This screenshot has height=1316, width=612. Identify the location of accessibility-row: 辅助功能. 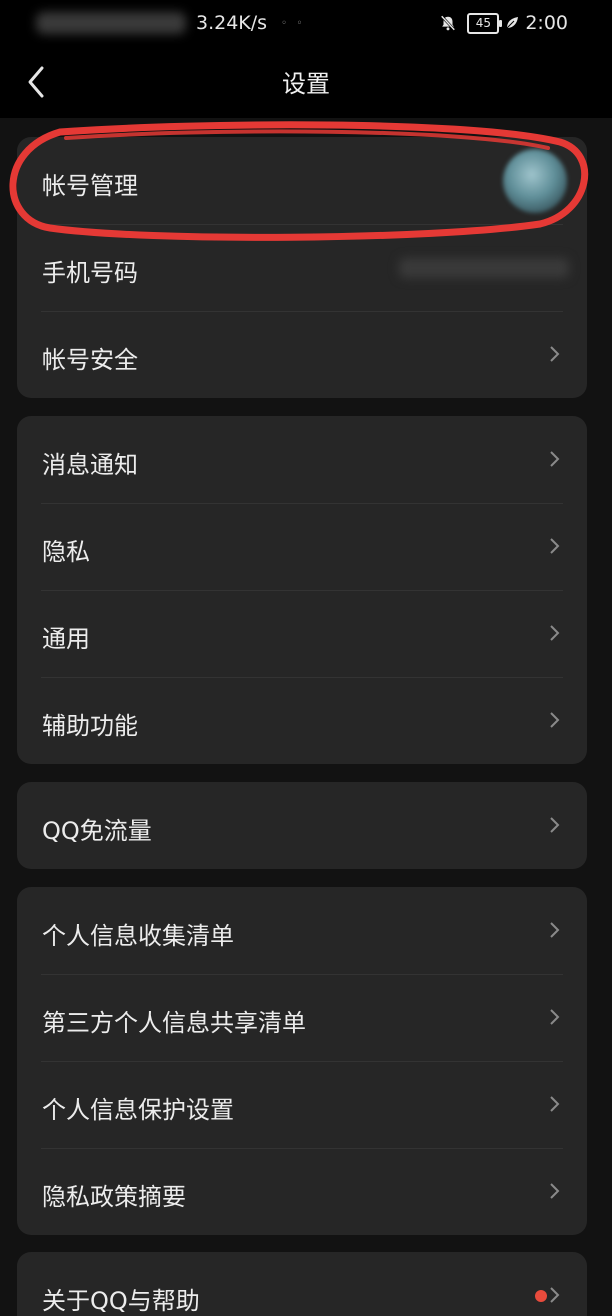
(302, 720).